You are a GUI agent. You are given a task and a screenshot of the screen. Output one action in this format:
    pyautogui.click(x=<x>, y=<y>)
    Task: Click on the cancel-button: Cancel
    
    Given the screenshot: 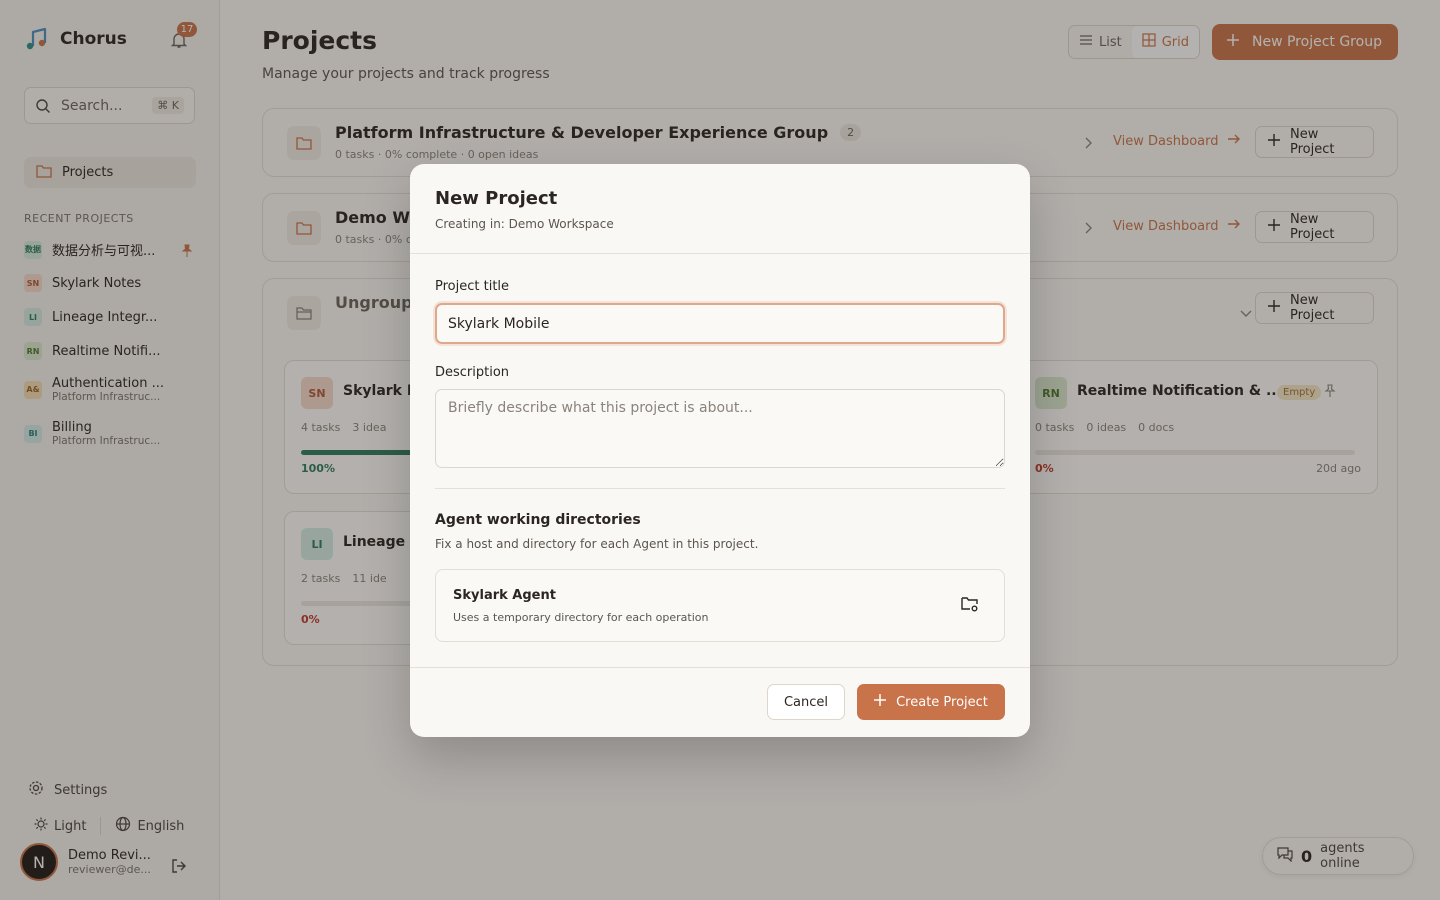 What is the action you would take?
    pyautogui.click(x=806, y=702)
    